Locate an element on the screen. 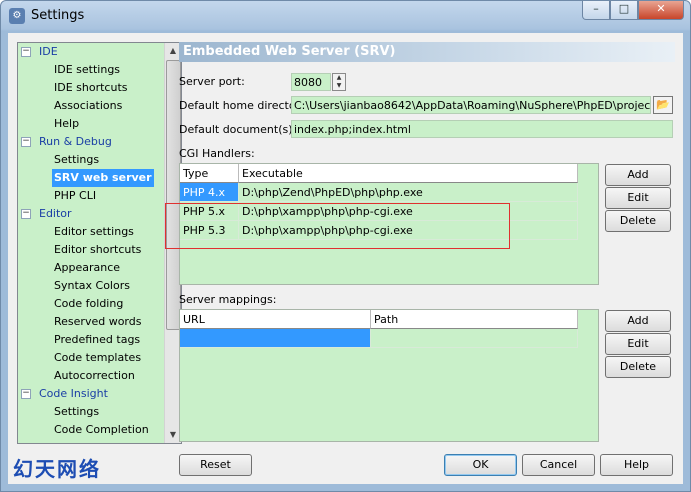  tree-item-label: Associations is located at coordinates (88, 105).